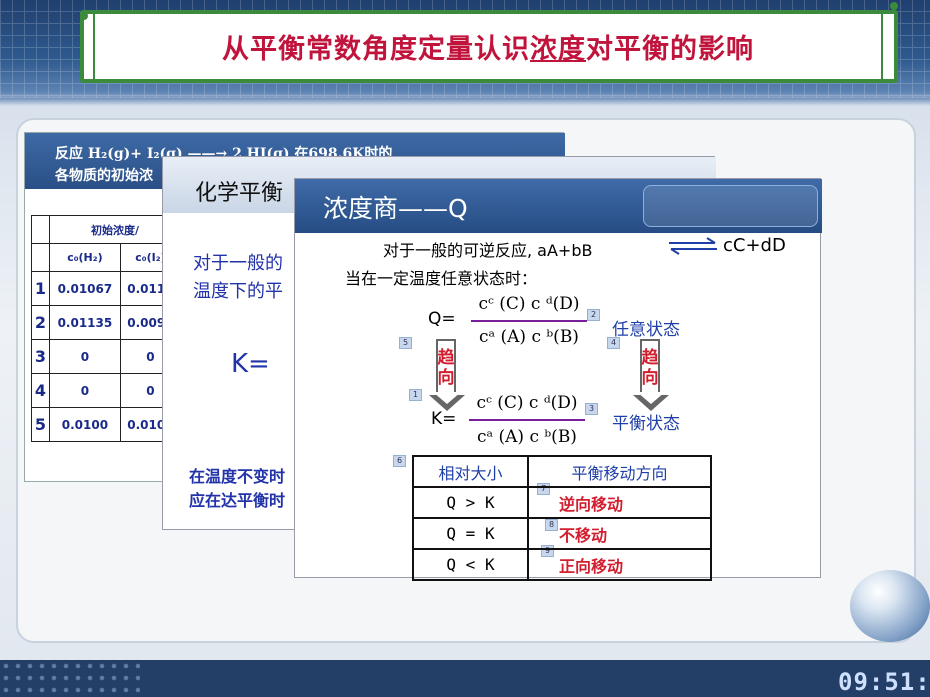 The width and height of the screenshot is (930, 697). I want to click on animation-badge: 6, so click(399, 461).